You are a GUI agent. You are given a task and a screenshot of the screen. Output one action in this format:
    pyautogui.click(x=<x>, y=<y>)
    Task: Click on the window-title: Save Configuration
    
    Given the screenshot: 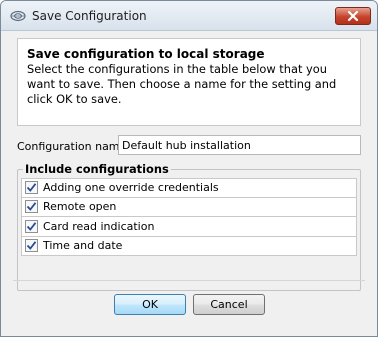 What is the action you would take?
    pyautogui.click(x=89, y=16)
    